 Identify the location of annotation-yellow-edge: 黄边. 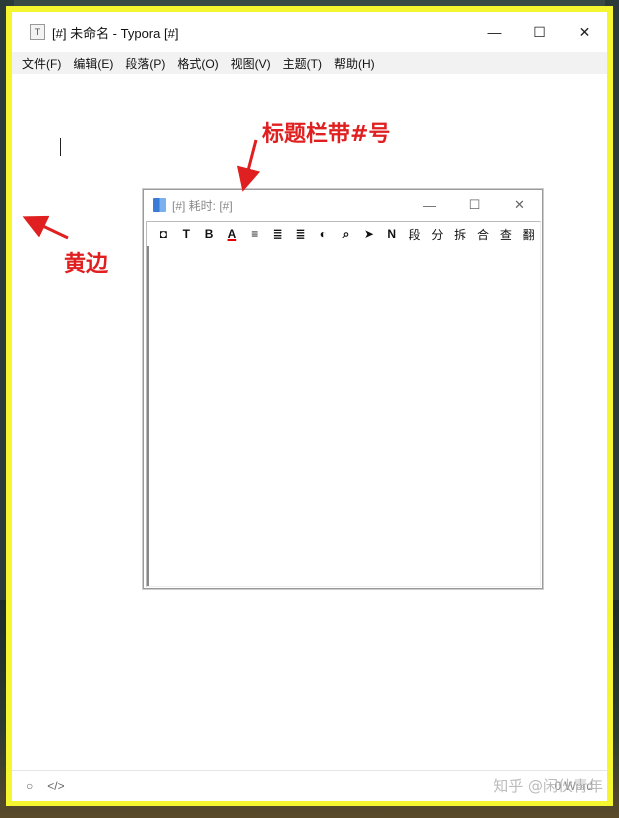
(86, 264).